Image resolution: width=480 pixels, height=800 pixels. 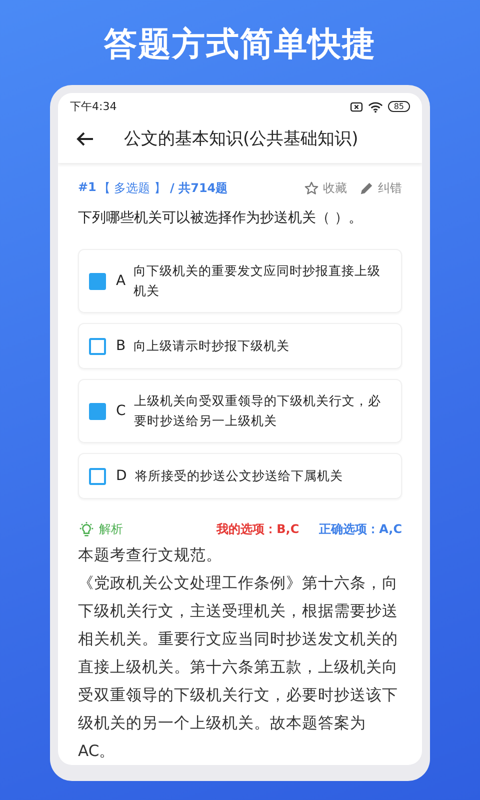 I want to click on option-letter: A, so click(x=121, y=281).